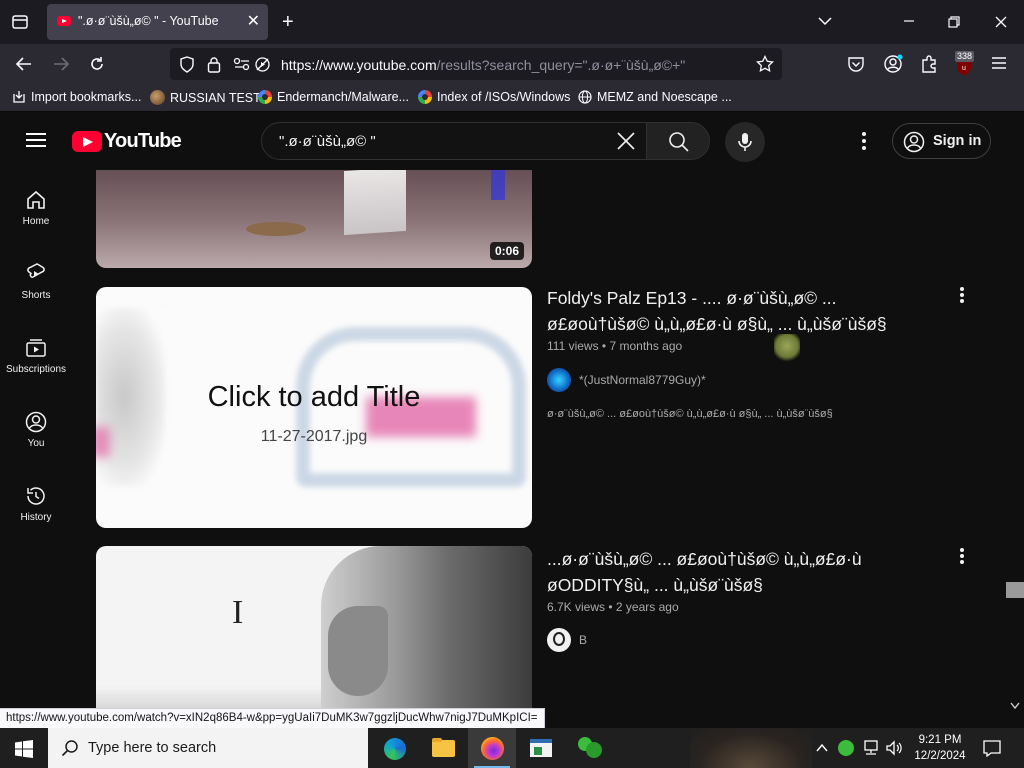  What do you see at coordinates (940, 756) in the screenshot?
I see `clock-date: 12/2/2024` at bounding box center [940, 756].